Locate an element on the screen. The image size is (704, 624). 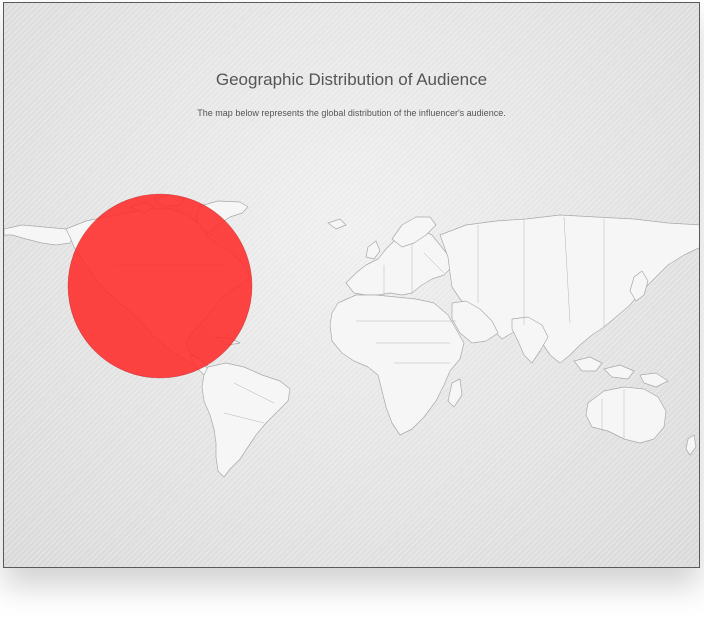
land-uk is located at coordinates (354, 239).